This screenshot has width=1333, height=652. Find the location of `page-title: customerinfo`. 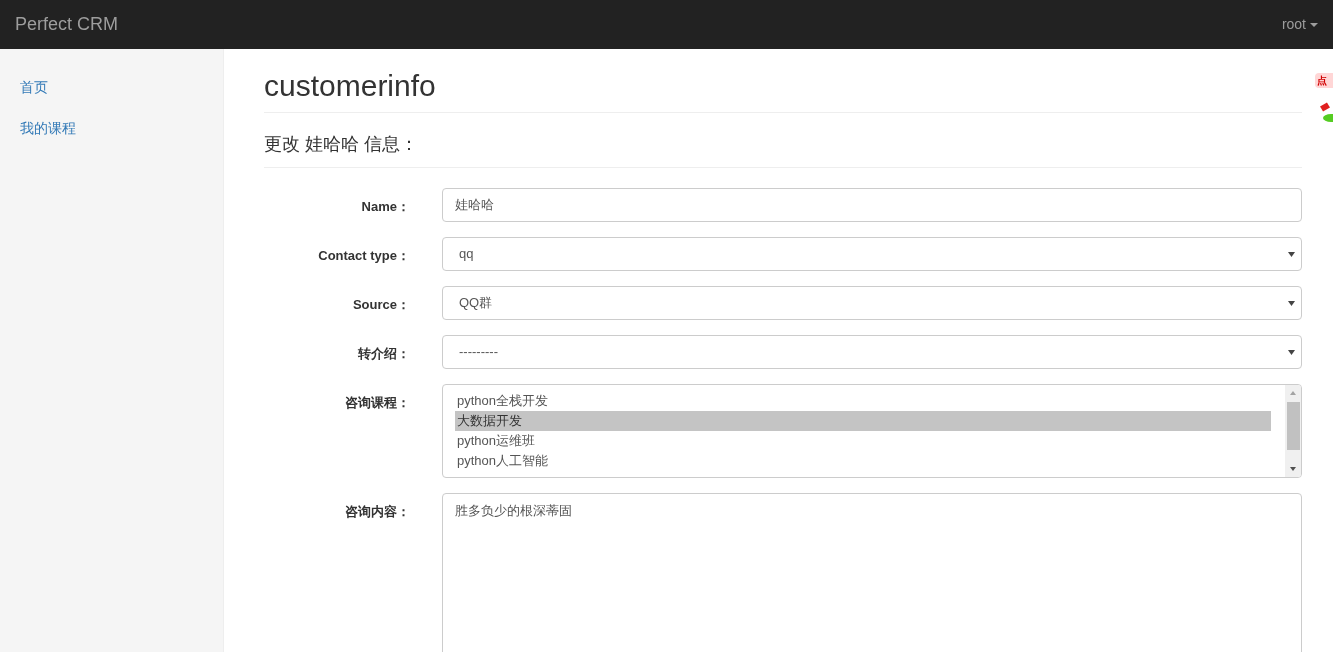

page-title: customerinfo is located at coordinates (783, 91).